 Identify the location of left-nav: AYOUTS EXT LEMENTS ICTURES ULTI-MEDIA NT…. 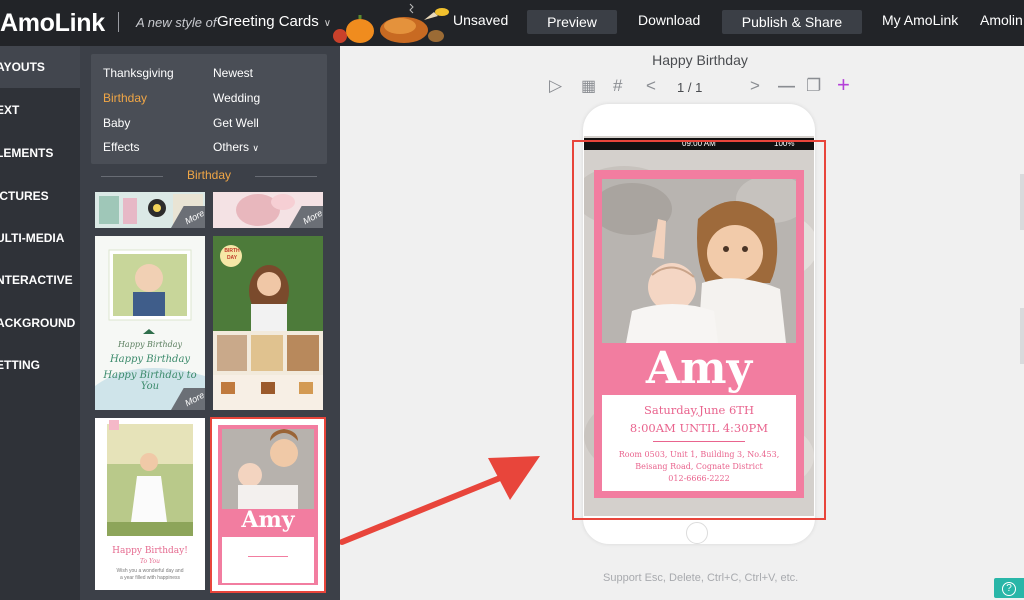
(40, 323).